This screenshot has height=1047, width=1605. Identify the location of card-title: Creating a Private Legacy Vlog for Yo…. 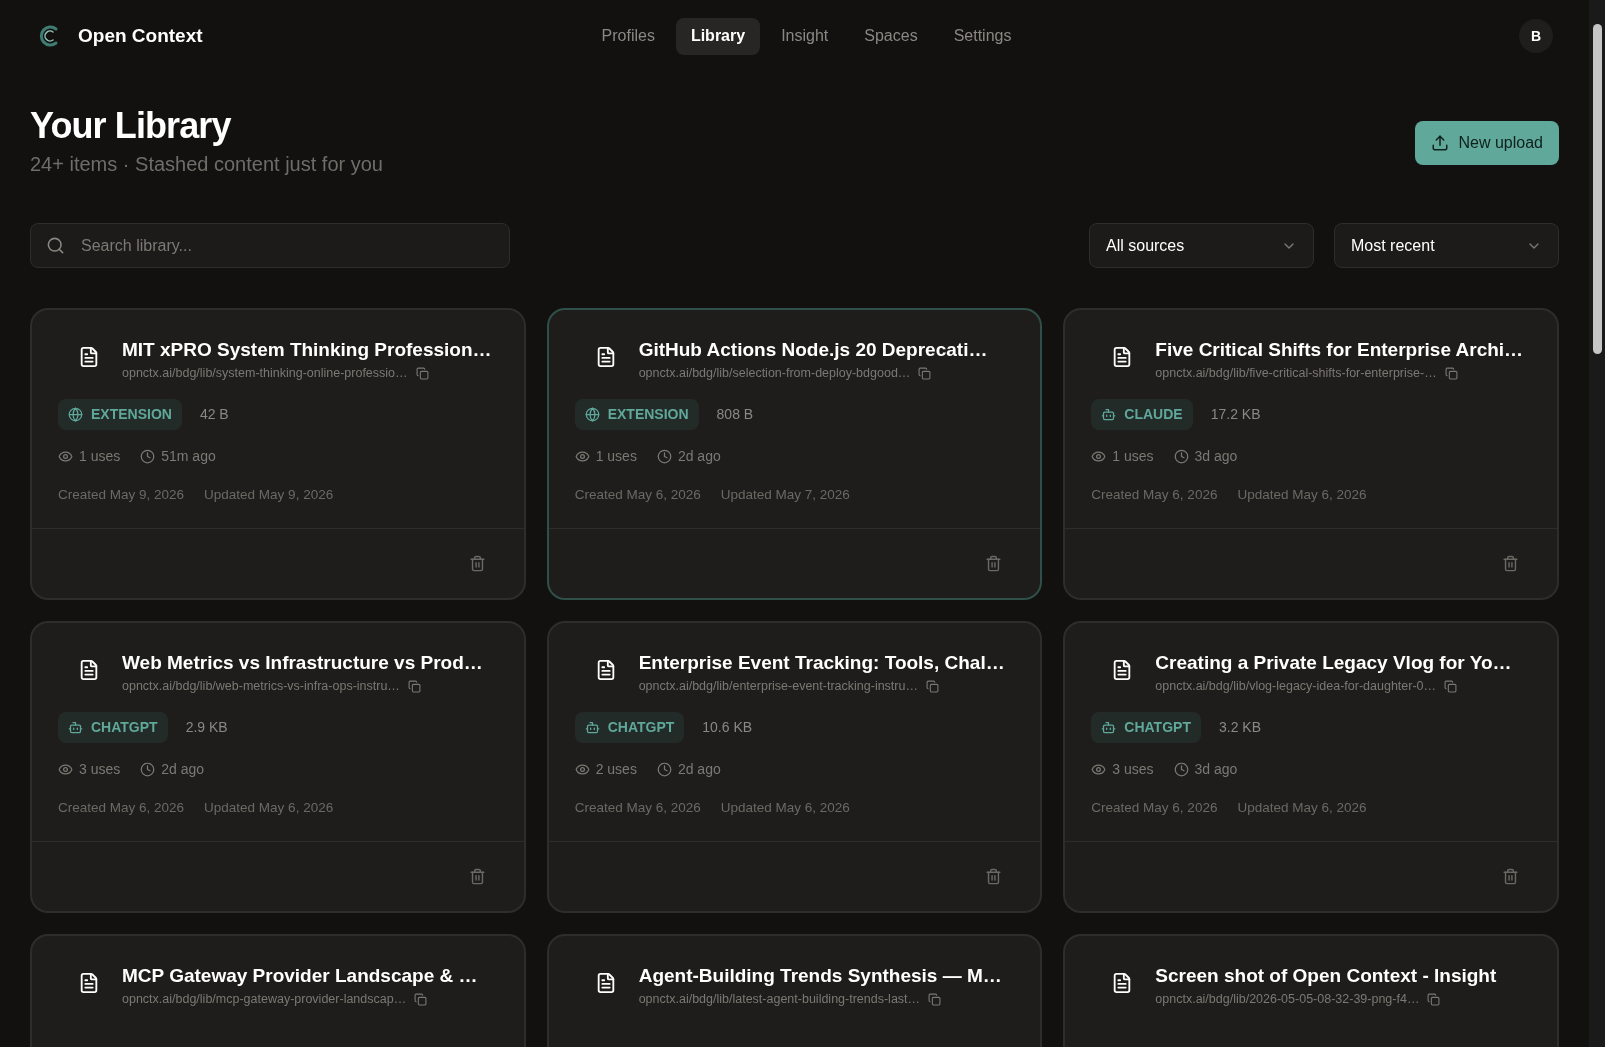
(1334, 663).